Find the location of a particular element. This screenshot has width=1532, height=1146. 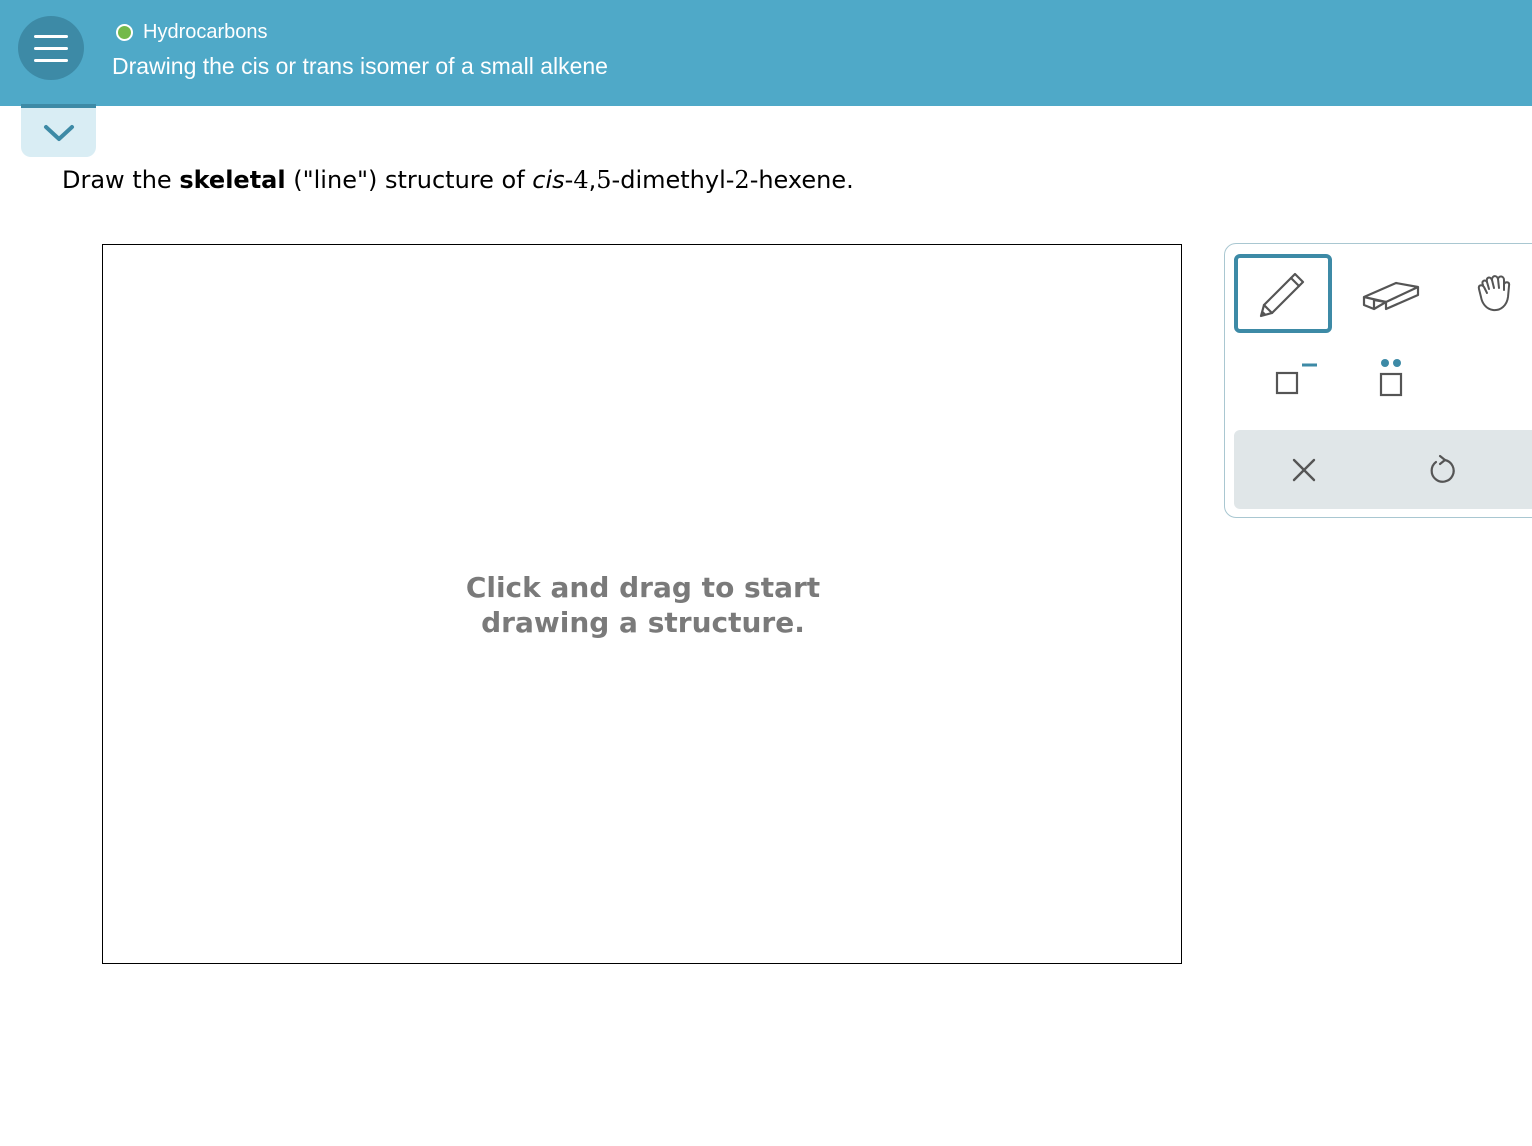

clear-icon is located at coordinates (1304, 469).